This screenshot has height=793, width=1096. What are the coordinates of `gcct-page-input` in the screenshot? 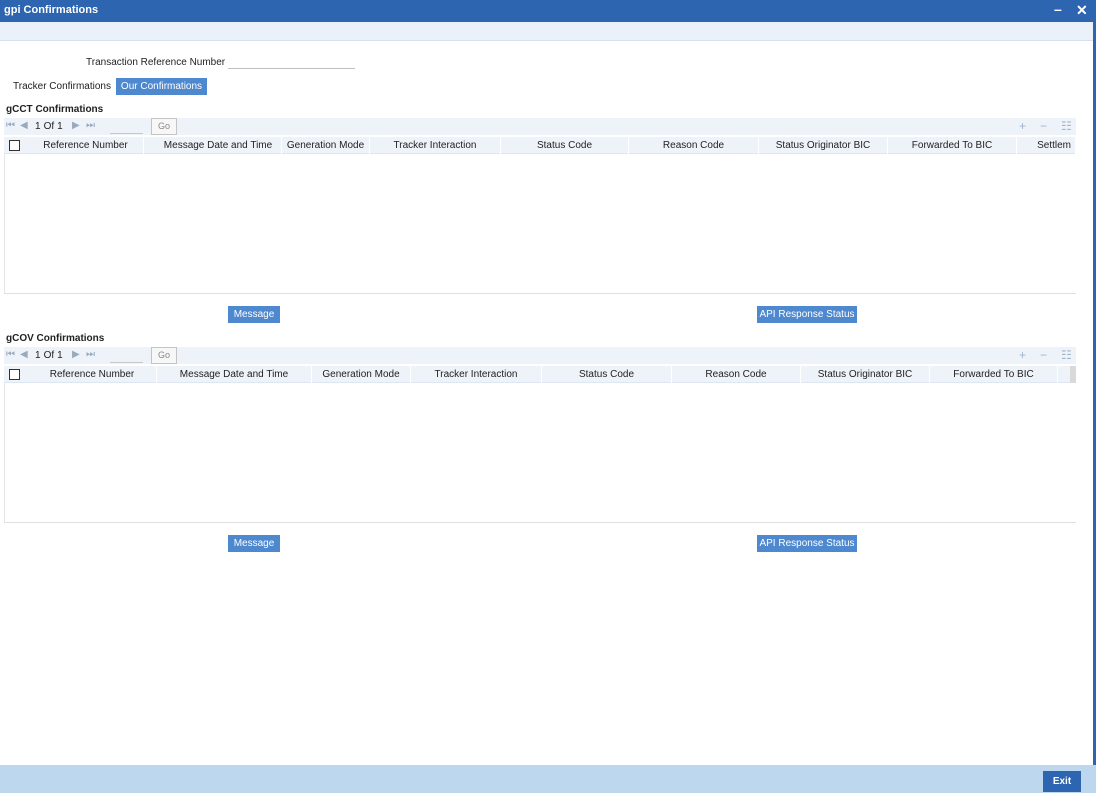 It's located at (126, 127).